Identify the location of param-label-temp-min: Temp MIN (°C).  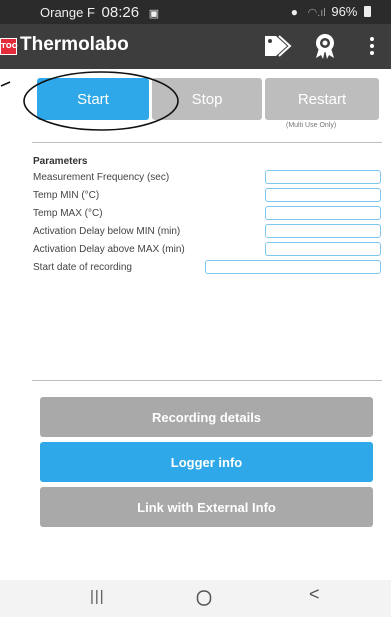
(66, 195).